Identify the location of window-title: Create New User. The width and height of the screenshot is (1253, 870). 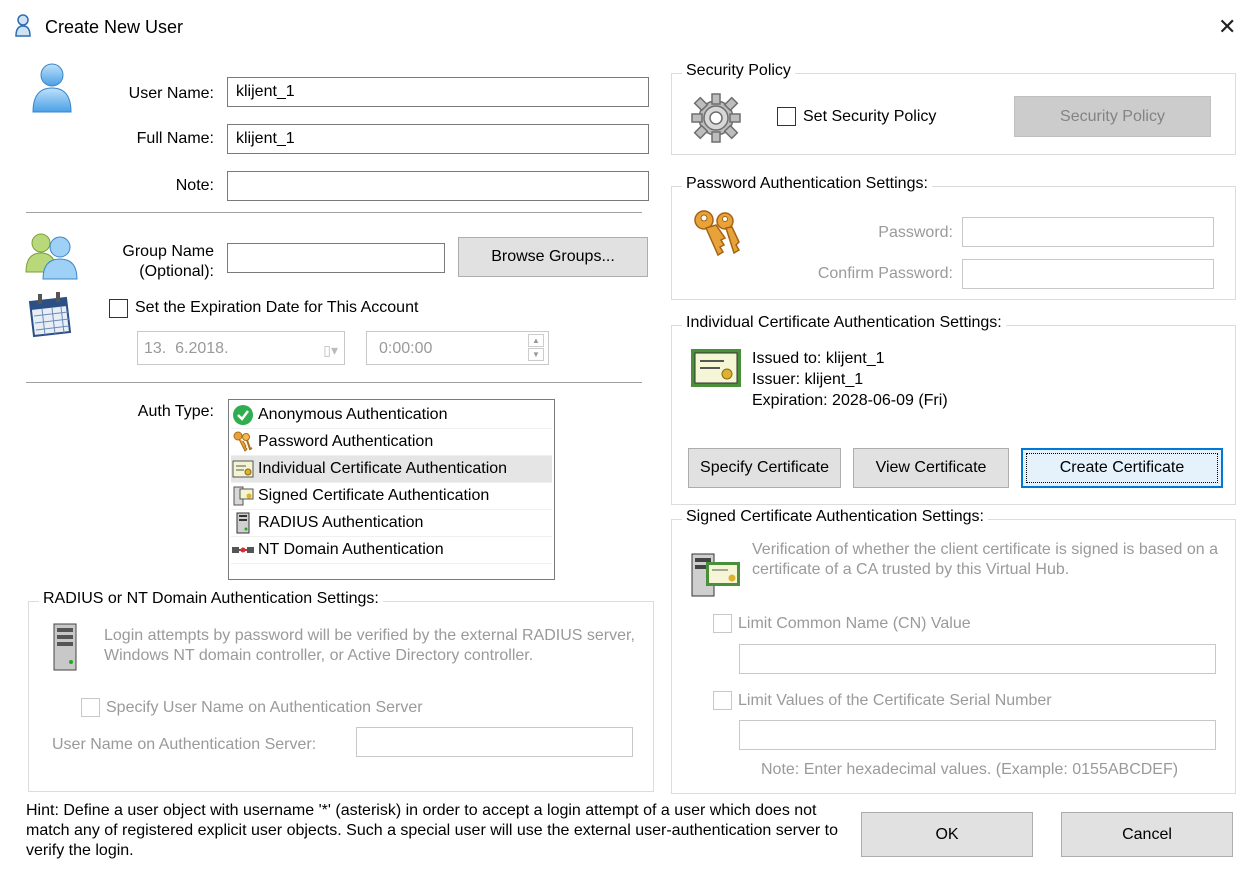
(114, 27).